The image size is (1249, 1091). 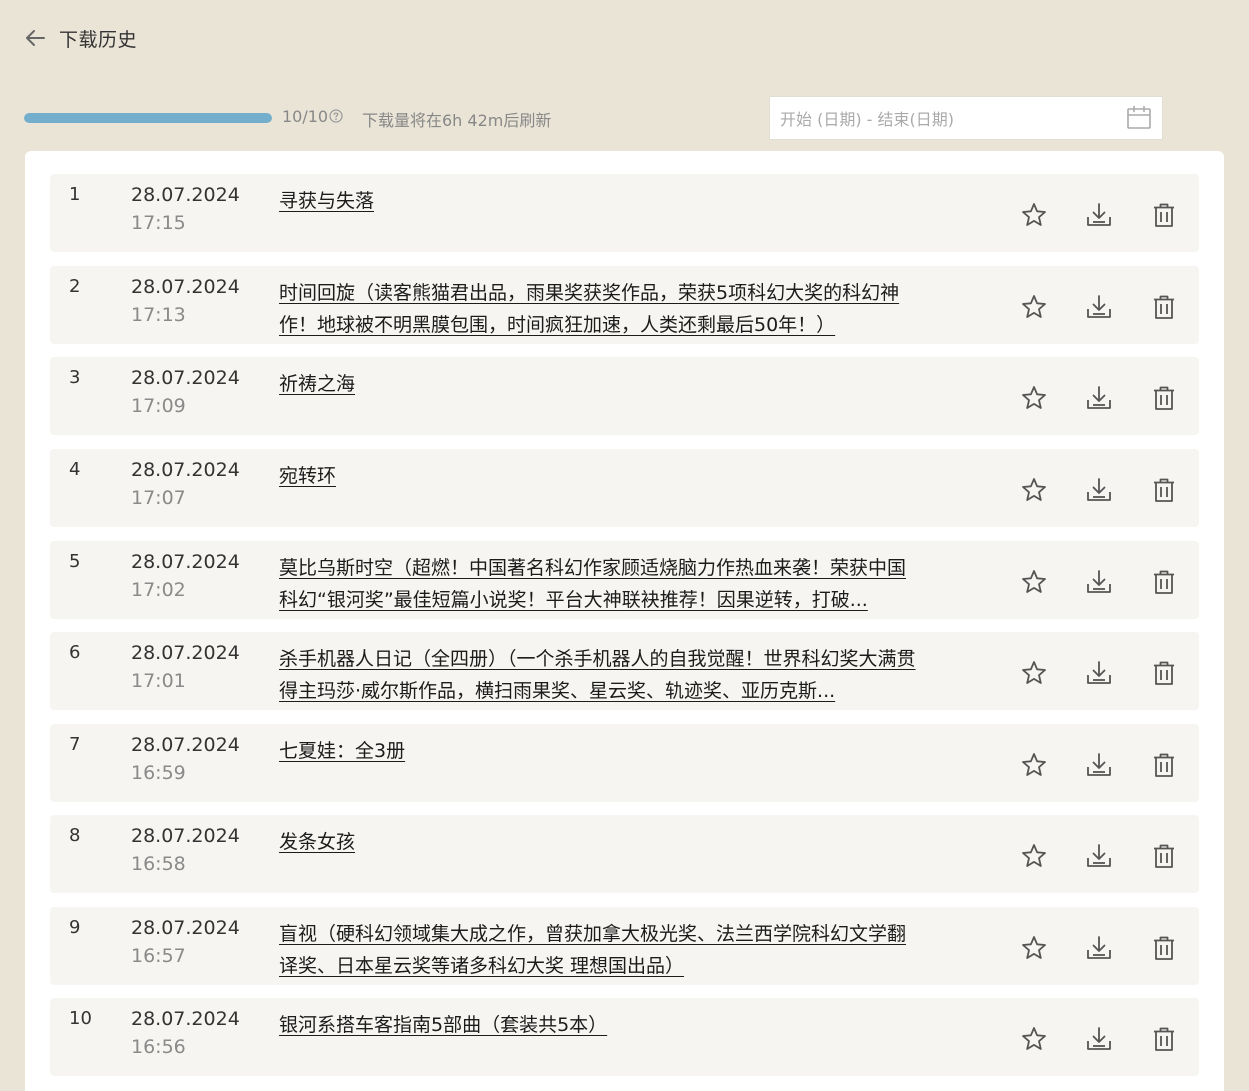 I want to click on date-range-input: 开始 (日期) - 结束(日期), so click(x=966, y=118).